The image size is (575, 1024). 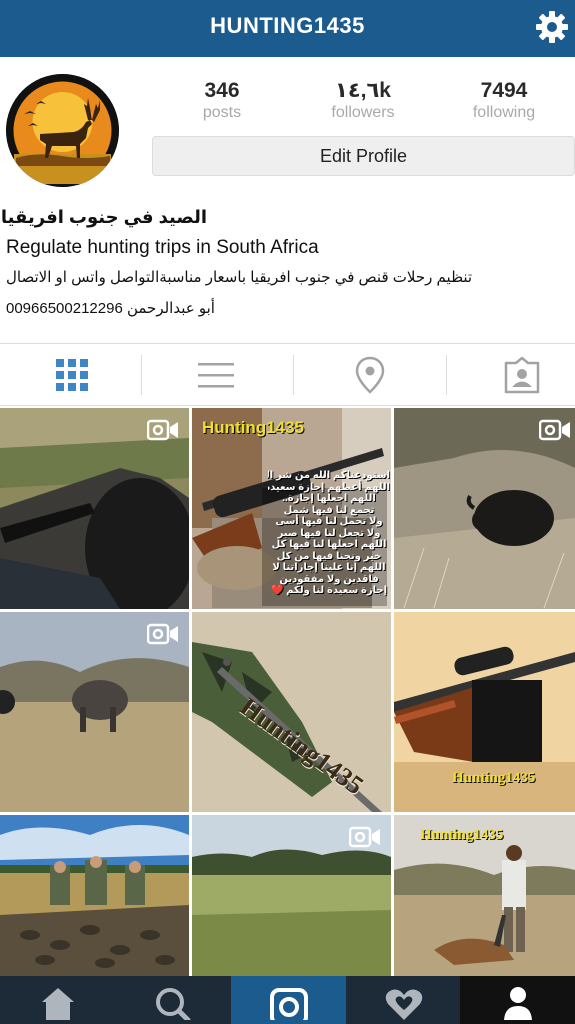 I want to click on nav-activity, so click(x=403, y=1000).